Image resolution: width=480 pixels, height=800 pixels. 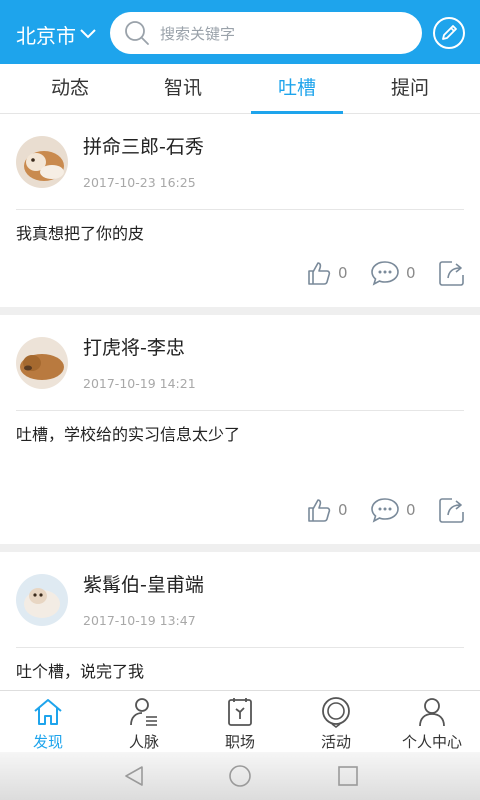 What do you see at coordinates (134, 346) in the screenshot?
I see `author-name: 打虎将-李忠` at bounding box center [134, 346].